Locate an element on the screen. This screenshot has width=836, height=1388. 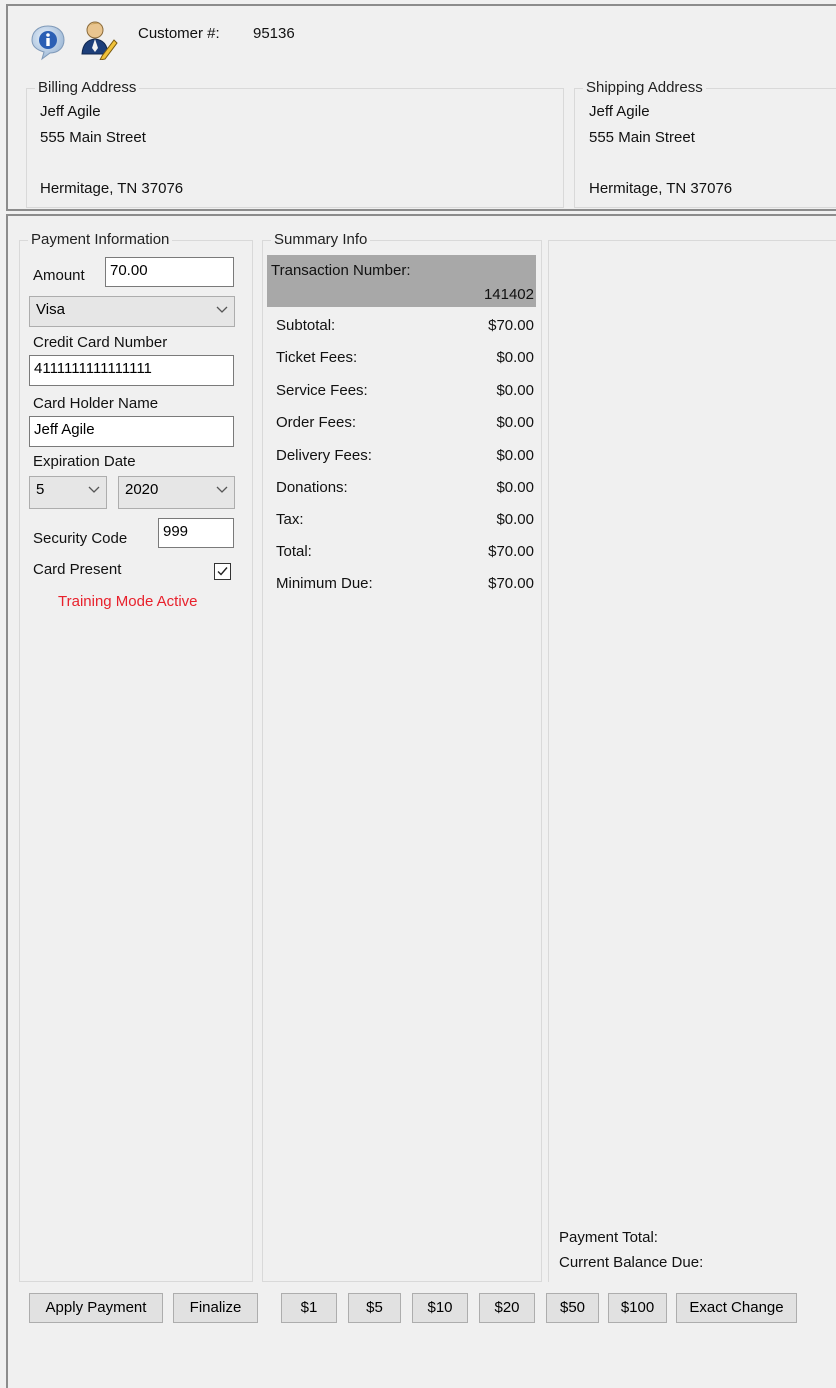
billing-address-caption: Billing Address is located at coordinates (87, 87).